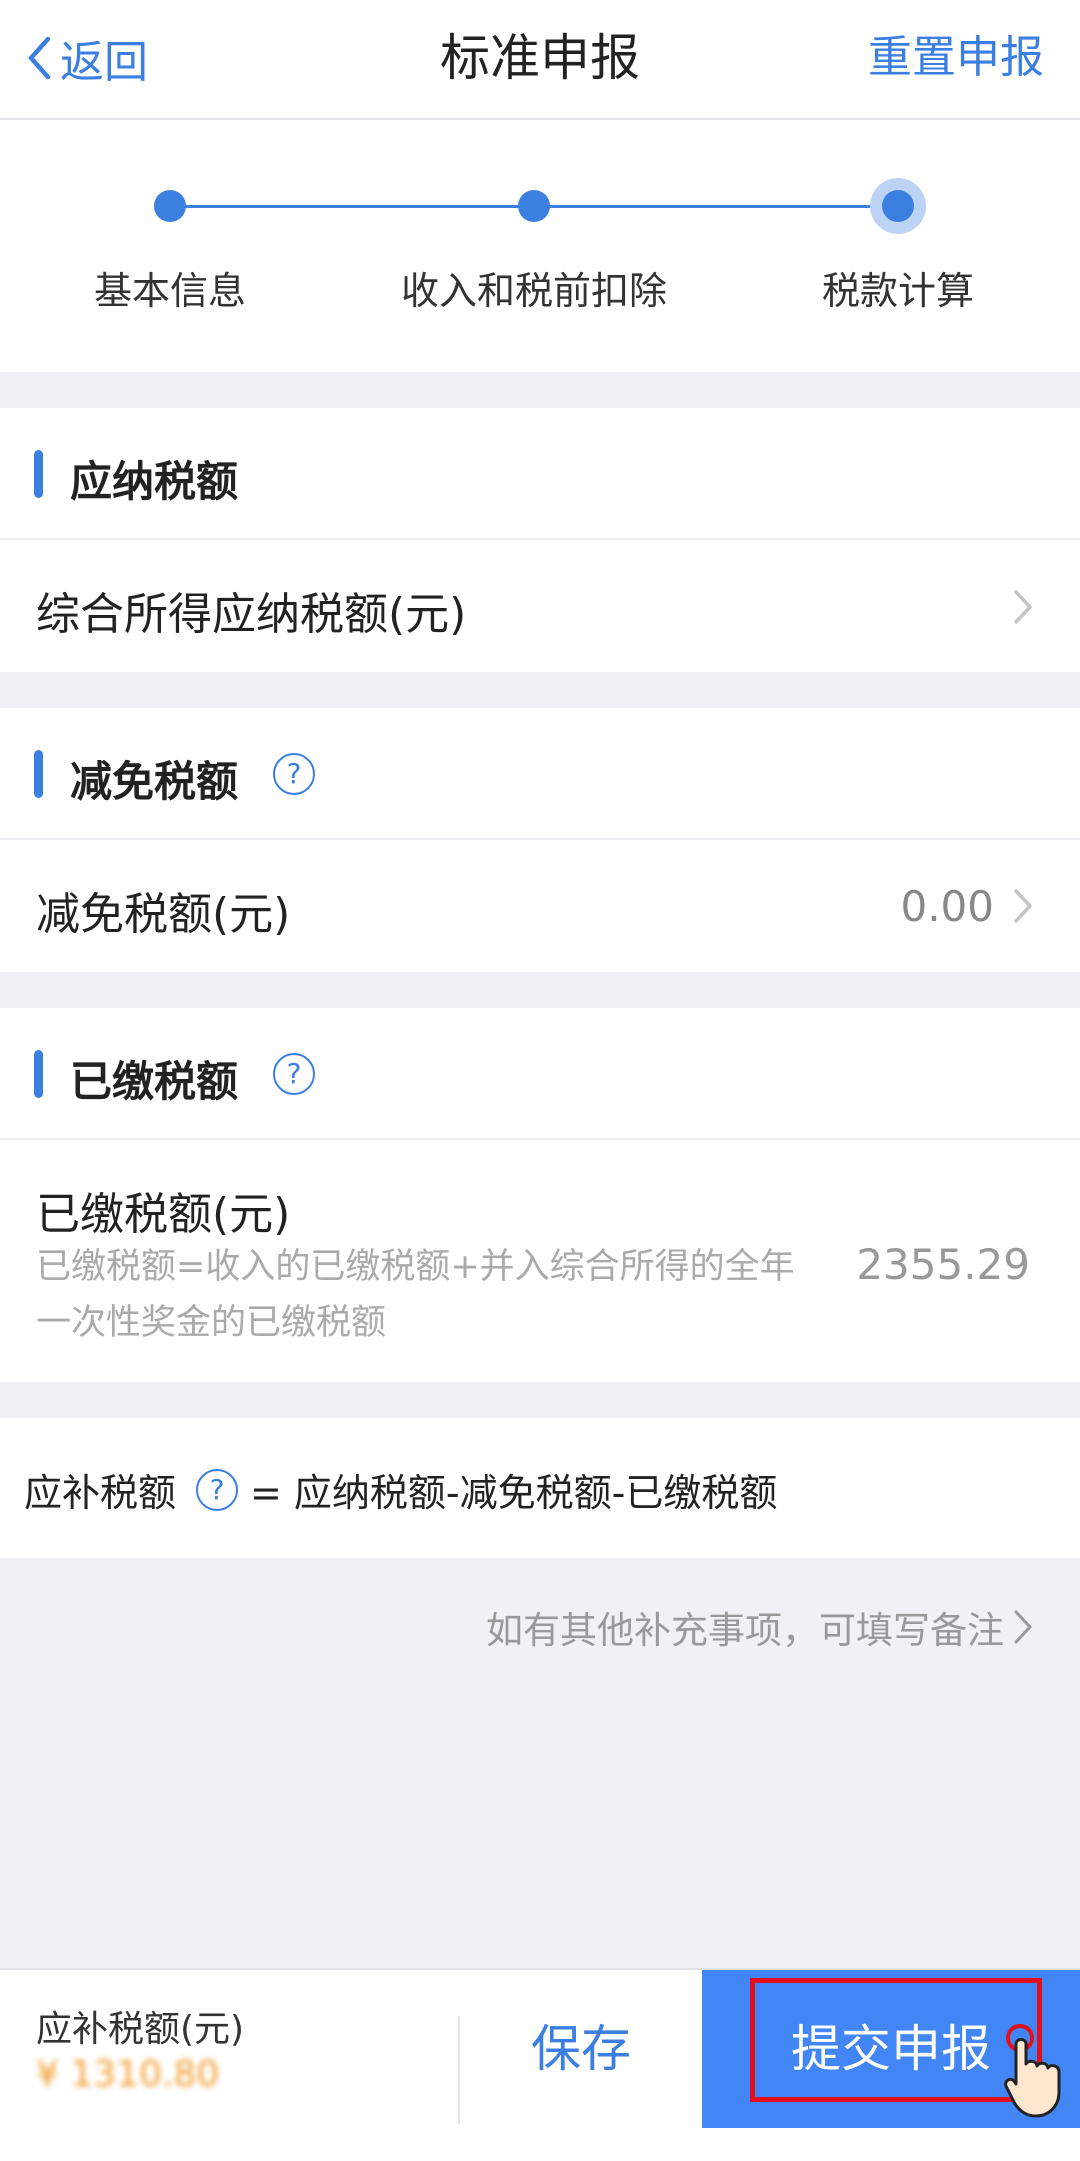 This screenshot has height=2161, width=1080. What do you see at coordinates (1032, 2071) in the screenshot?
I see `hand-pointer-icon` at bounding box center [1032, 2071].